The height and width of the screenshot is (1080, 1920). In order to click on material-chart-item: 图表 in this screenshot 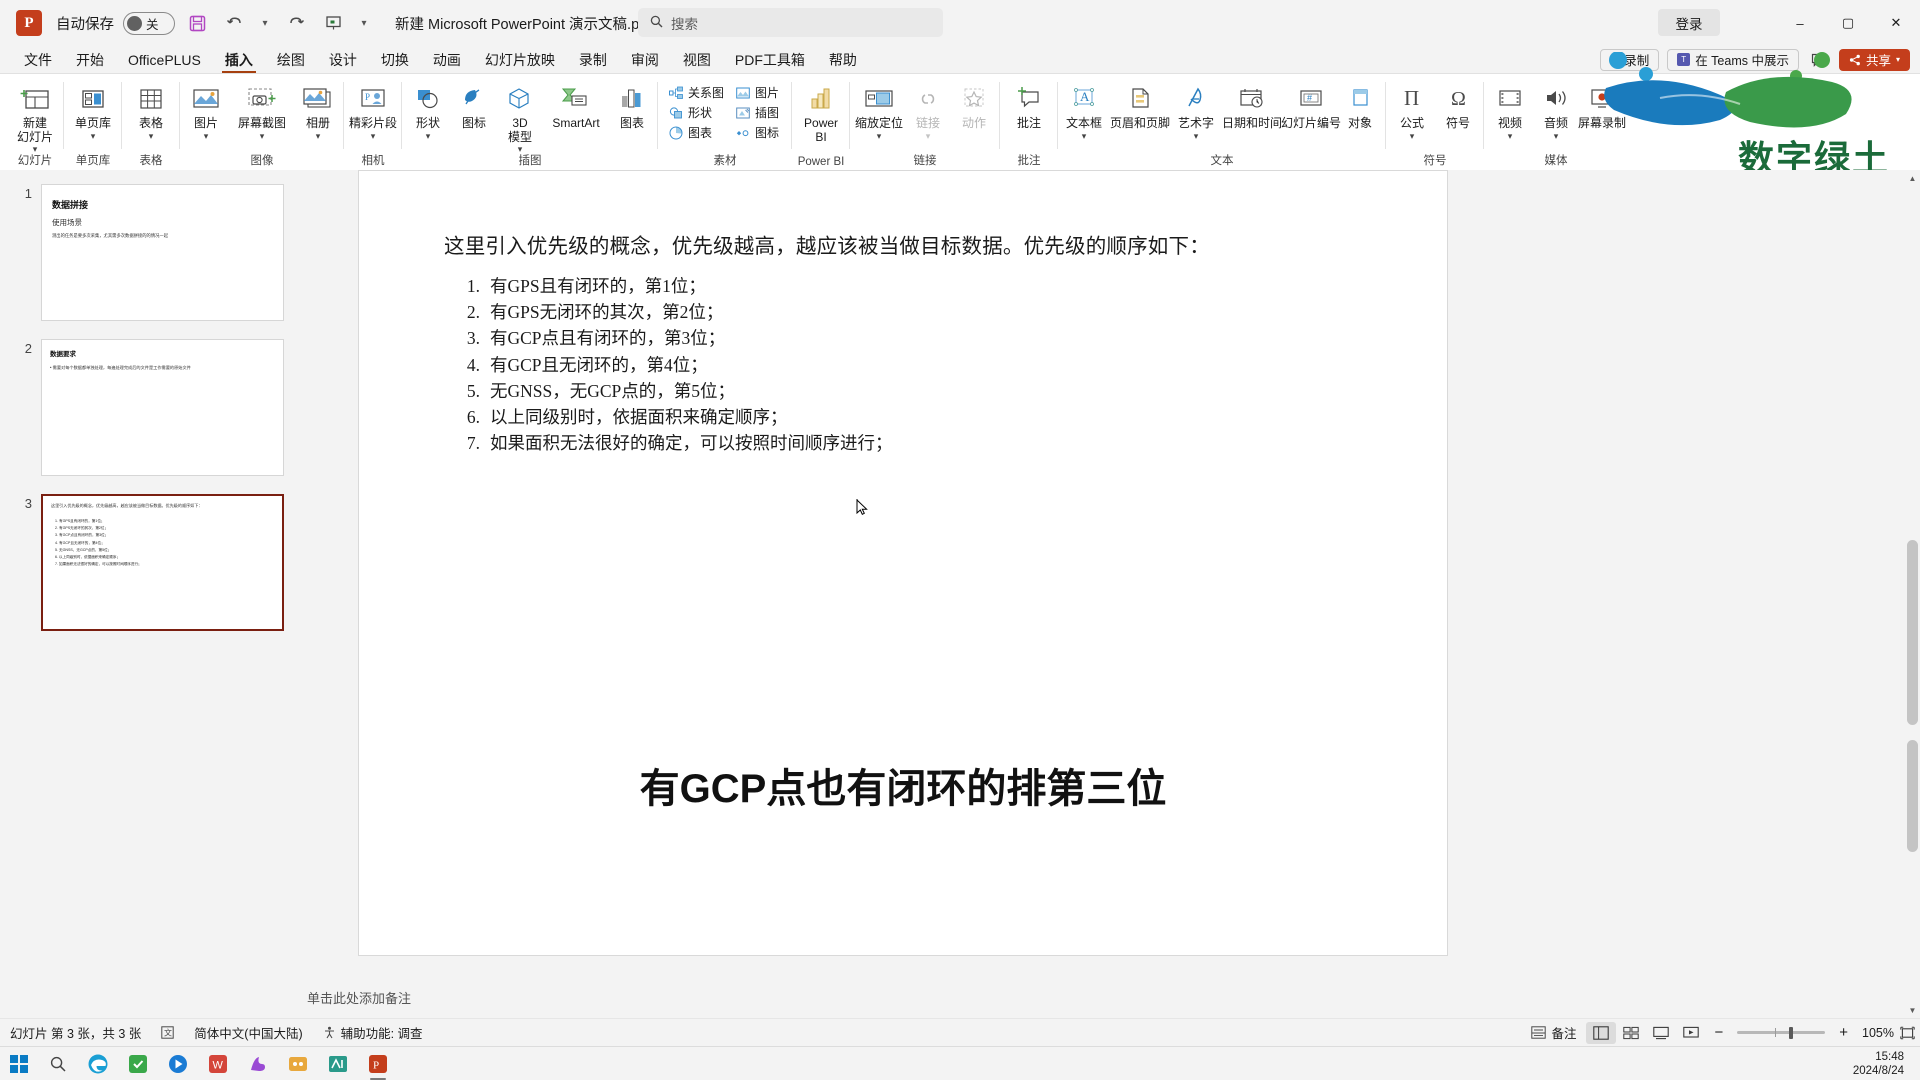, I will do `click(697, 132)`.